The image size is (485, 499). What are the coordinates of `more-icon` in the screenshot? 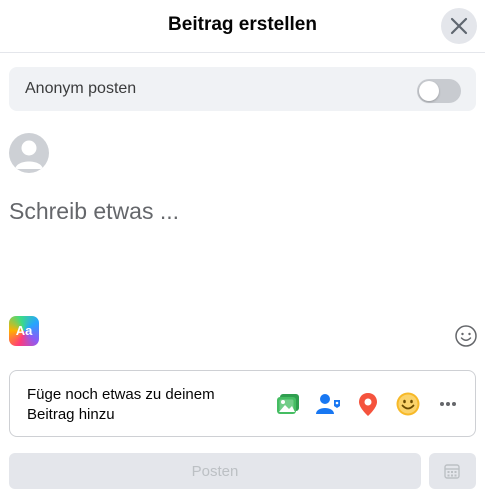 It's located at (448, 404).